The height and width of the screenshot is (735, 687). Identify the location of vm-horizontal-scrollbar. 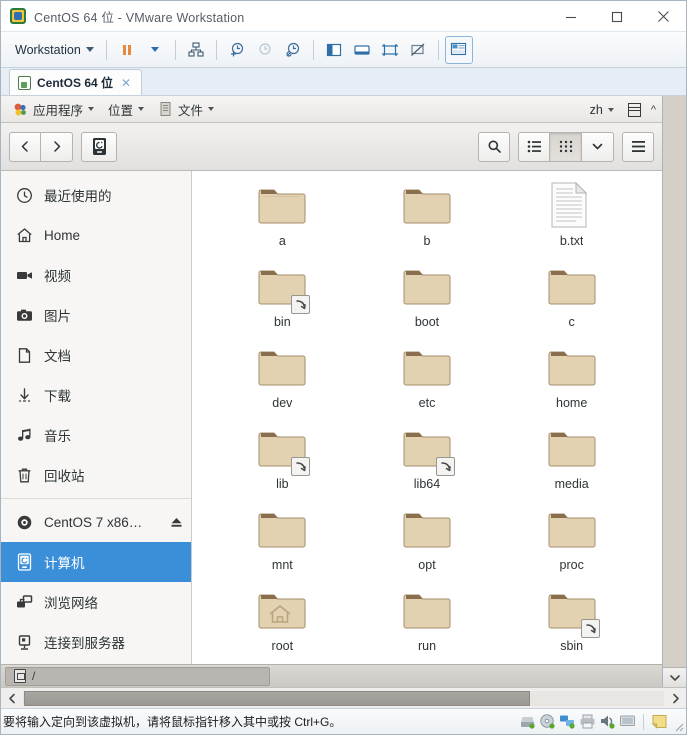
(343, 697).